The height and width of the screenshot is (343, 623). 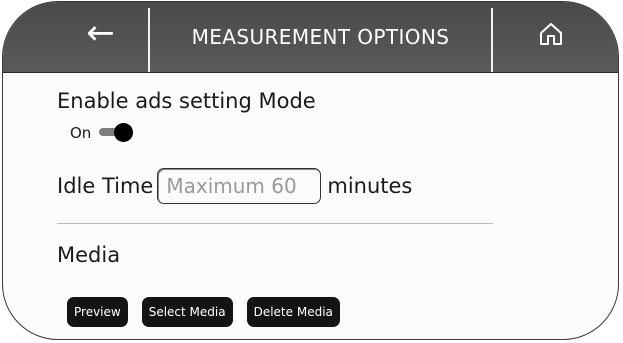 I want to click on idle-time-label: Idle Time, so click(x=105, y=186).